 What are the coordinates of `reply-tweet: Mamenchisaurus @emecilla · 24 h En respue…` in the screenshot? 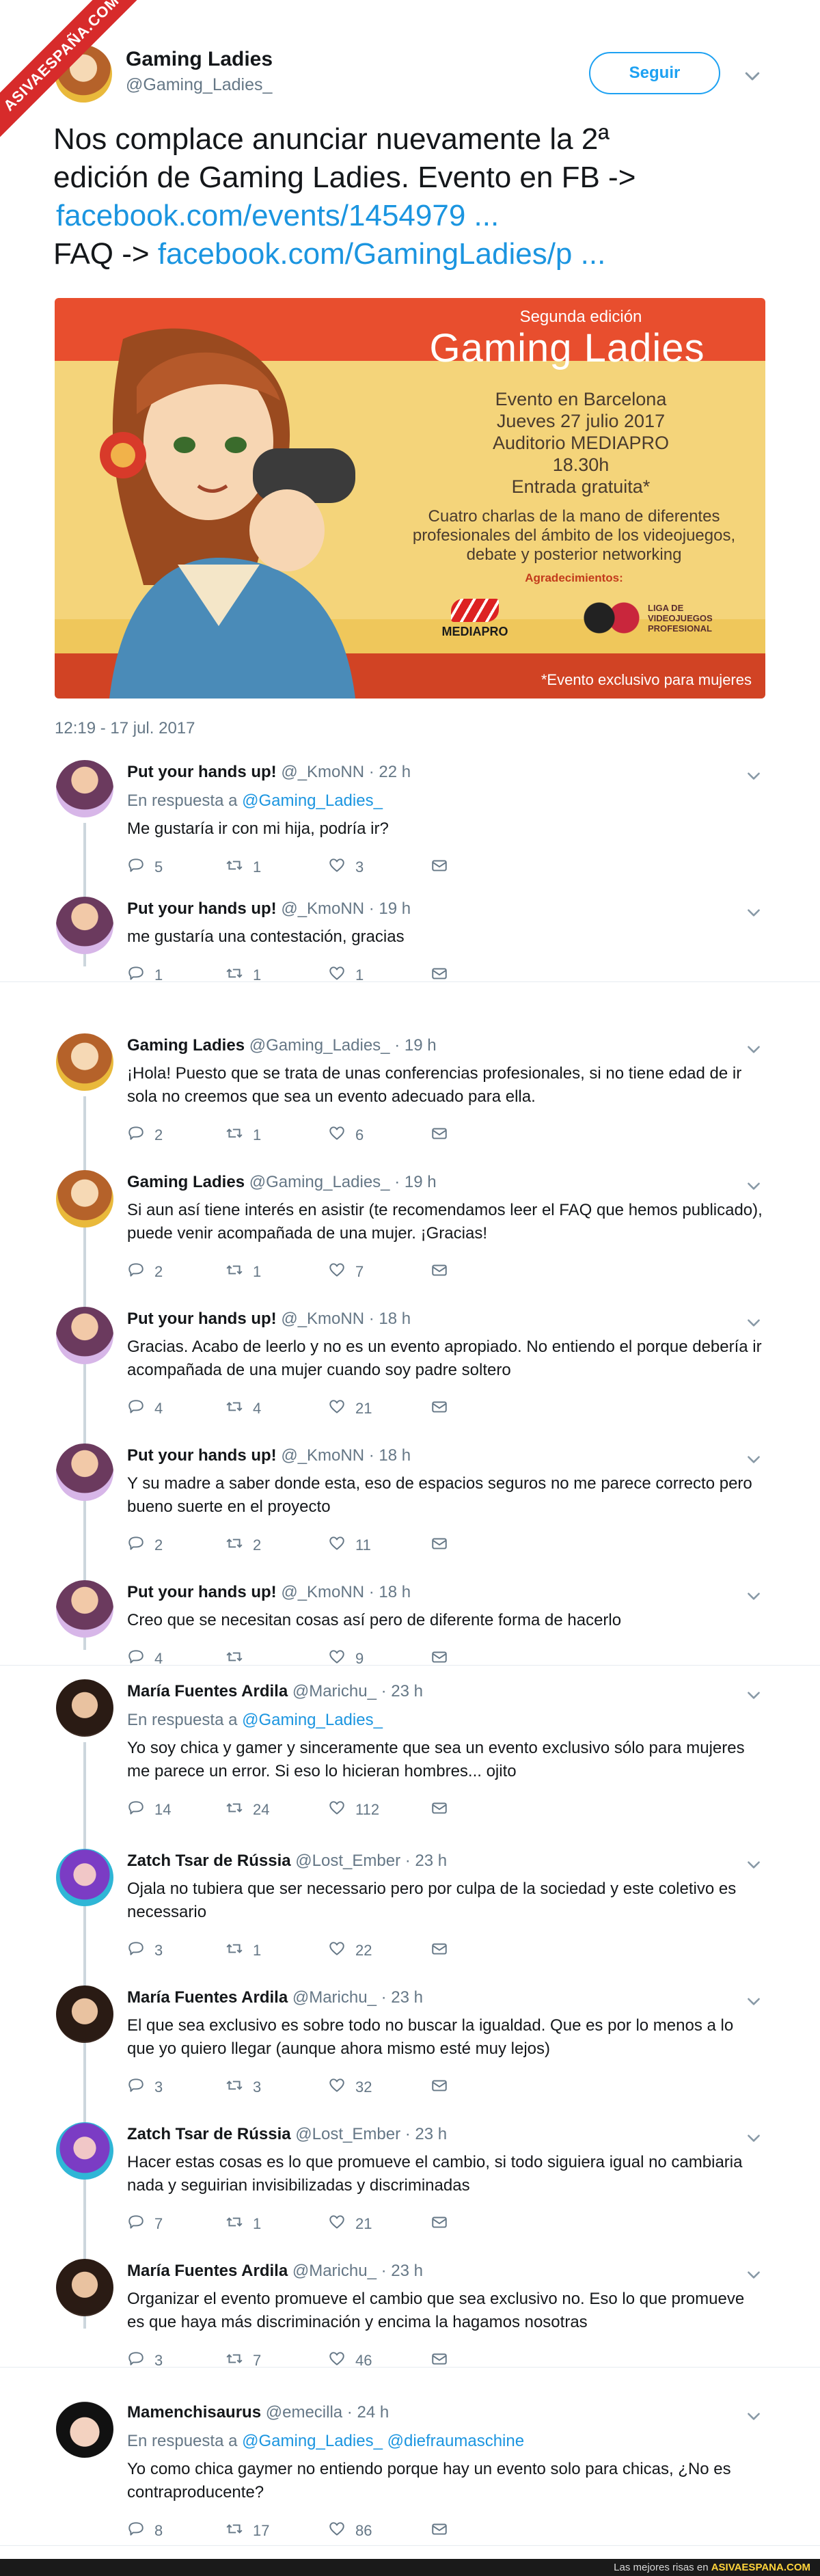 It's located at (410, 2463).